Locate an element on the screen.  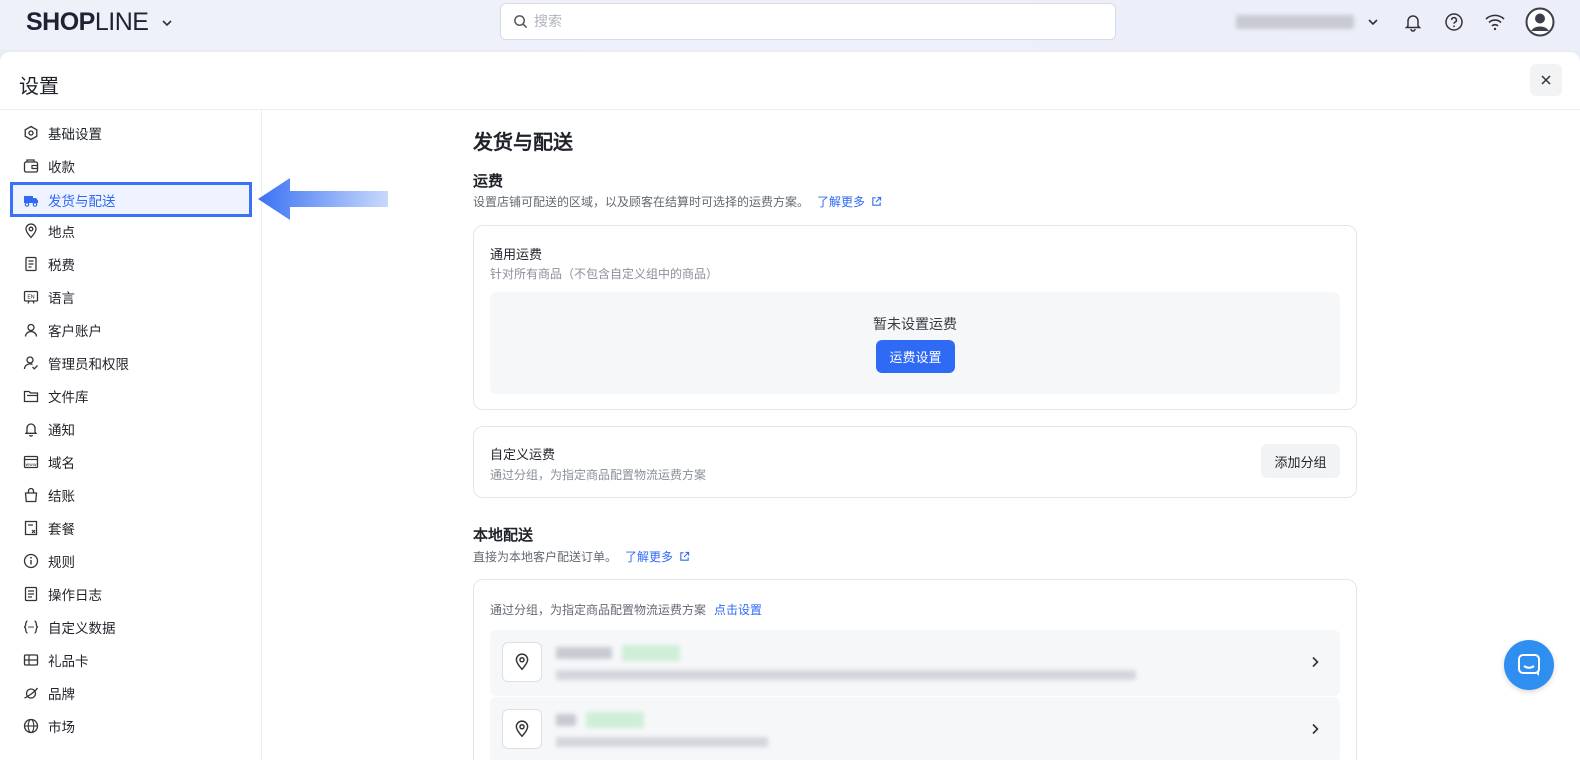
local-delivery-card: 通过分组，为指定商品配置物流运费方案 点击设置 is located at coordinates (915, 669).